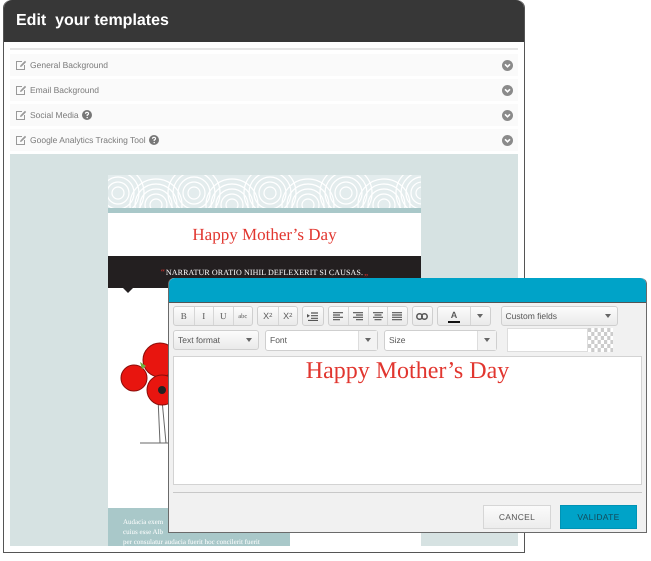  Describe the element at coordinates (162, 272) in the screenshot. I see `quote-mark: “` at that location.